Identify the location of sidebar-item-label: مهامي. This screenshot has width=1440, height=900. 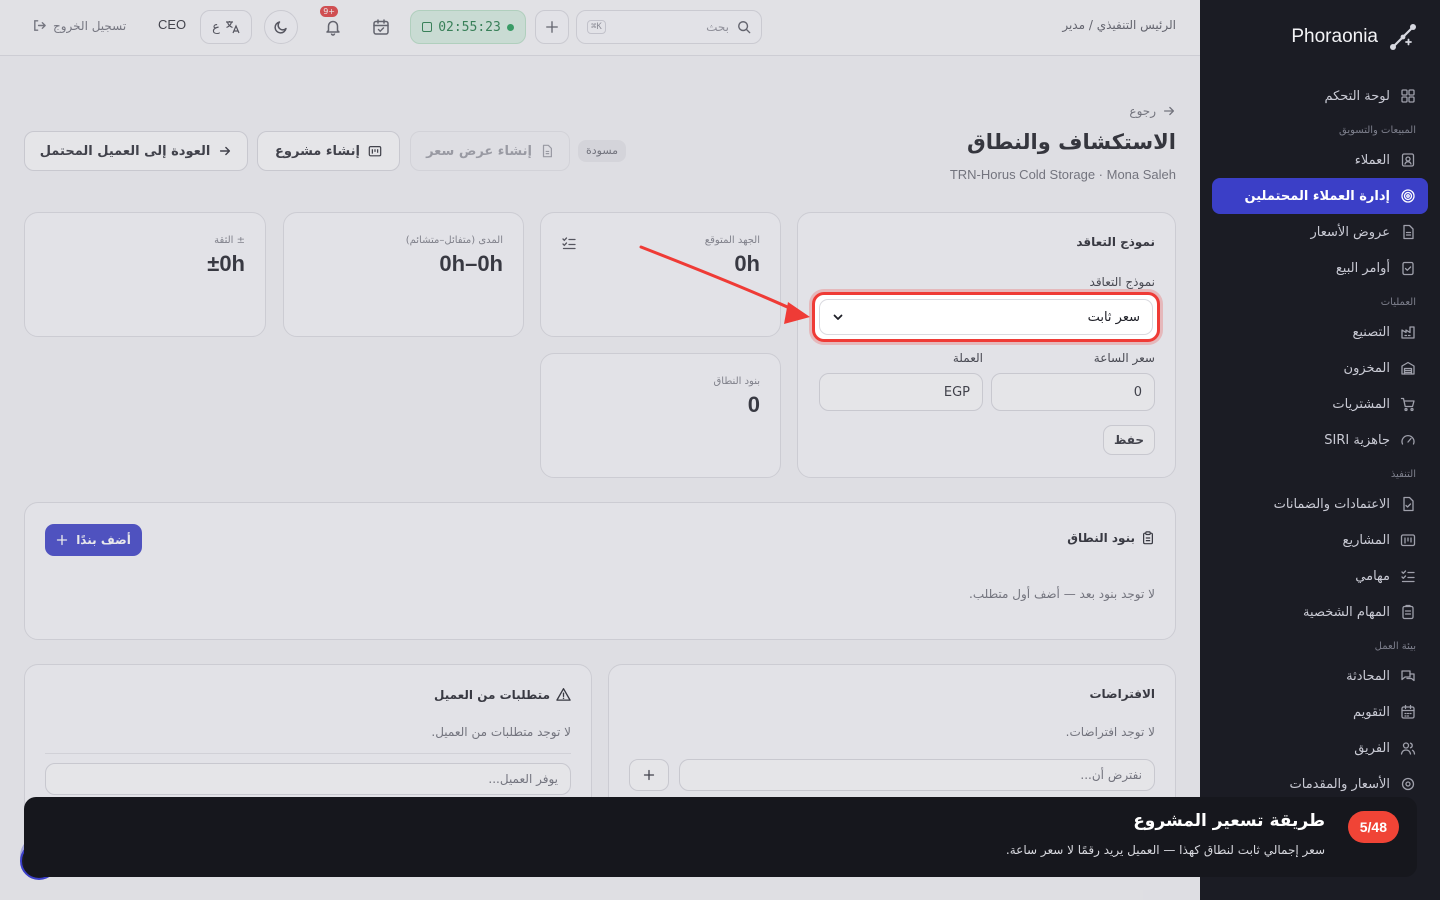
(1372, 576).